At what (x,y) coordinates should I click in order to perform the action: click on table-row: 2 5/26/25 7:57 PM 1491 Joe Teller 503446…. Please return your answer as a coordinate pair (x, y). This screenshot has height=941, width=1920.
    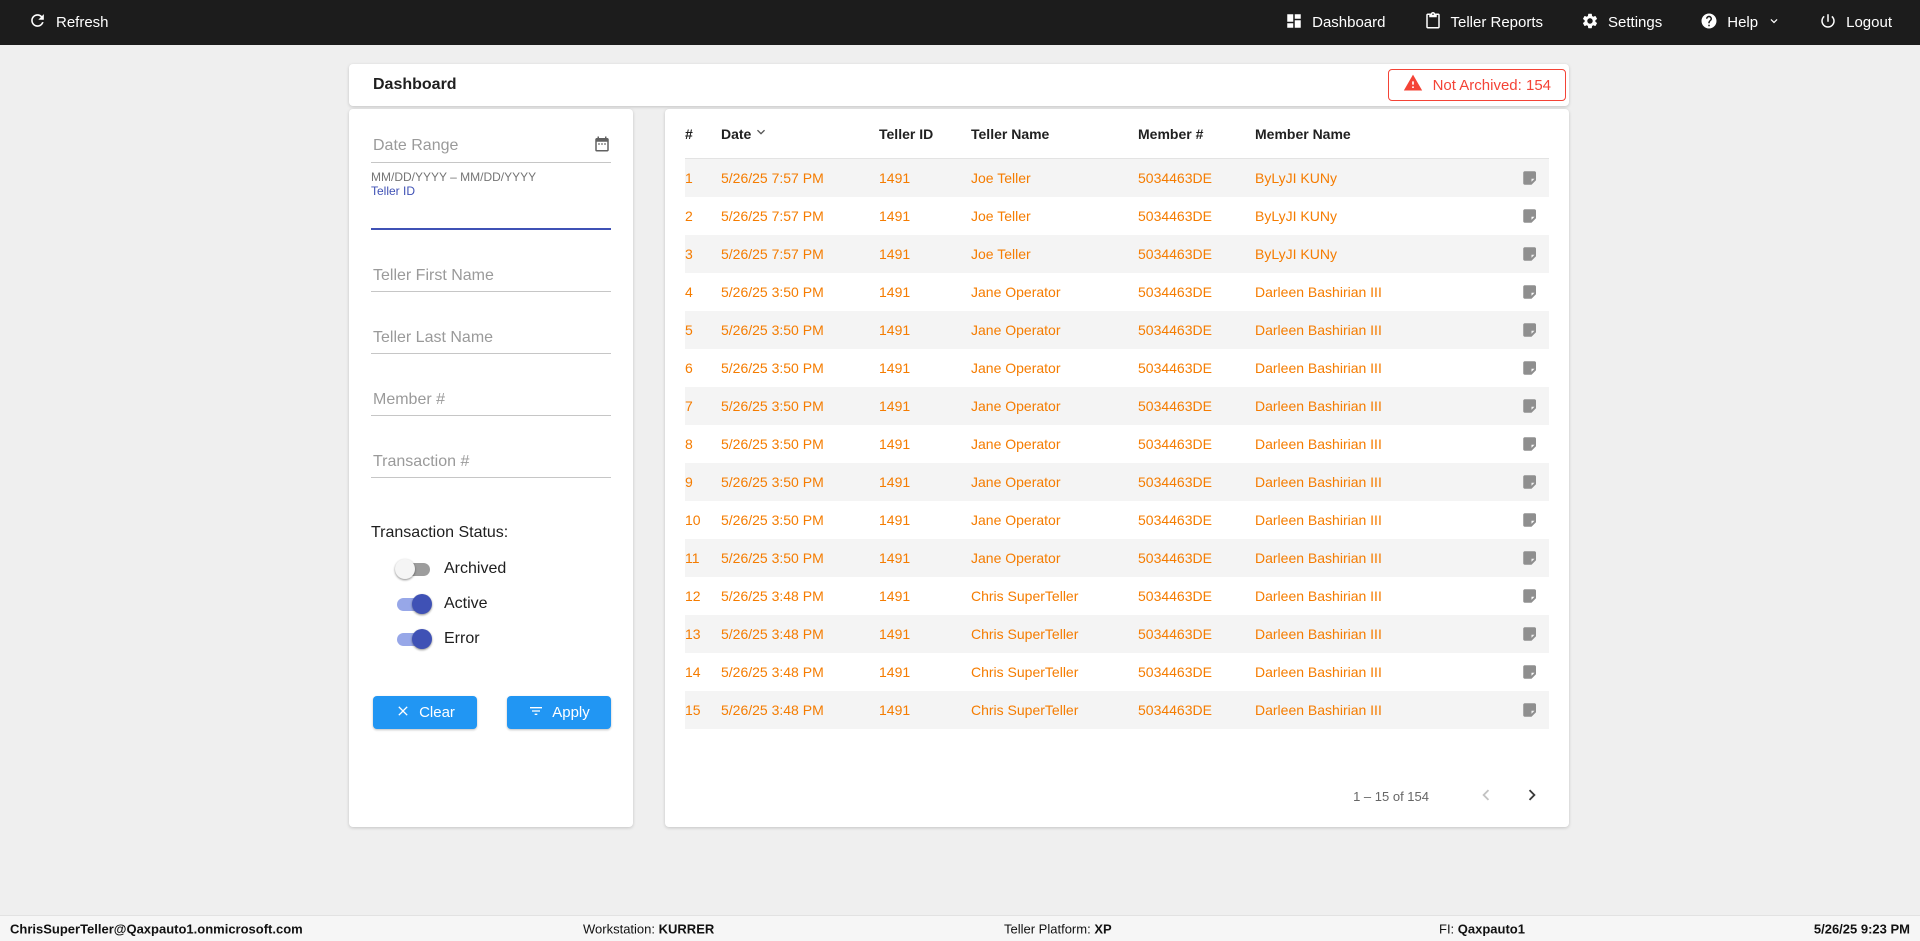
    Looking at the image, I should click on (1117, 216).